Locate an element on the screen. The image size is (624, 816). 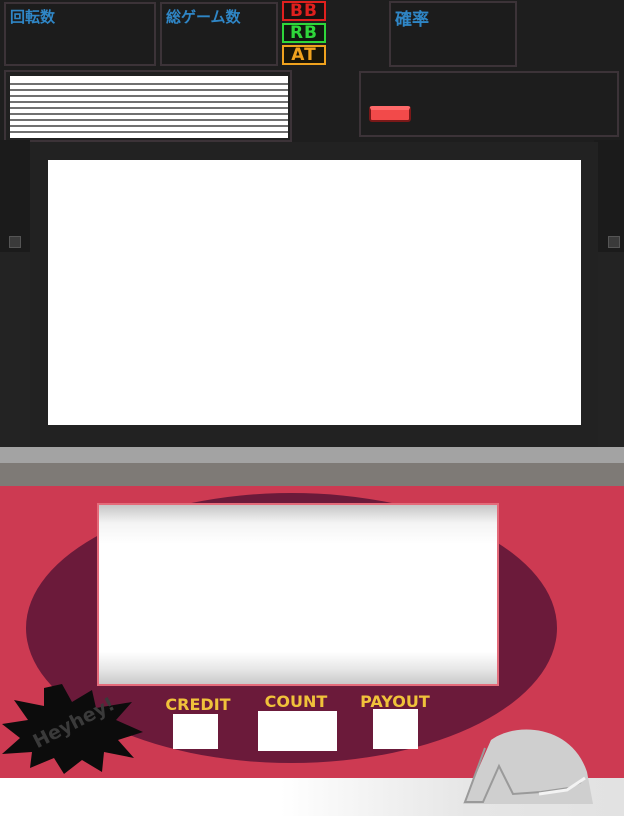
total-games-label: 総ゲーム数 is located at coordinates (203, 17).